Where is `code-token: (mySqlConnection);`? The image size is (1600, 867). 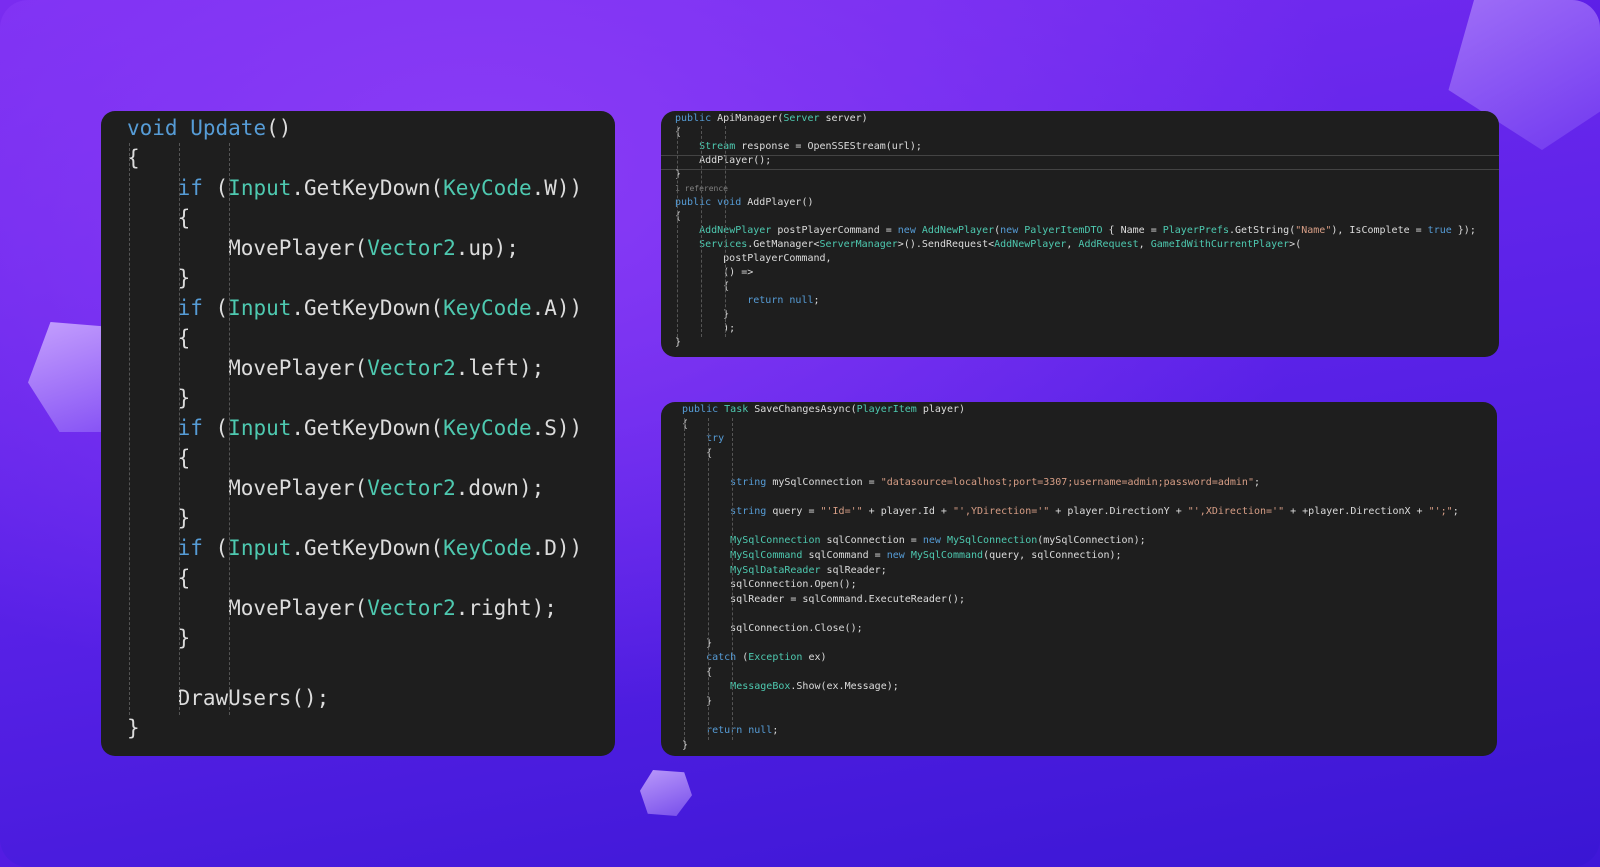
code-token: (mySqlConnection); is located at coordinates (1091, 541).